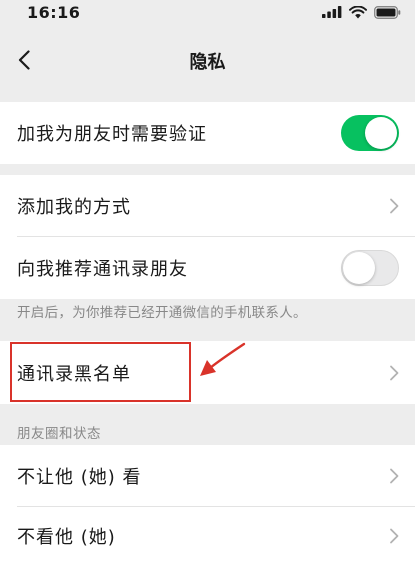 The image size is (415, 564). What do you see at coordinates (207, 133) in the screenshot?
I see `verify-friend-row: 加我为朋友时需要验证` at bounding box center [207, 133].